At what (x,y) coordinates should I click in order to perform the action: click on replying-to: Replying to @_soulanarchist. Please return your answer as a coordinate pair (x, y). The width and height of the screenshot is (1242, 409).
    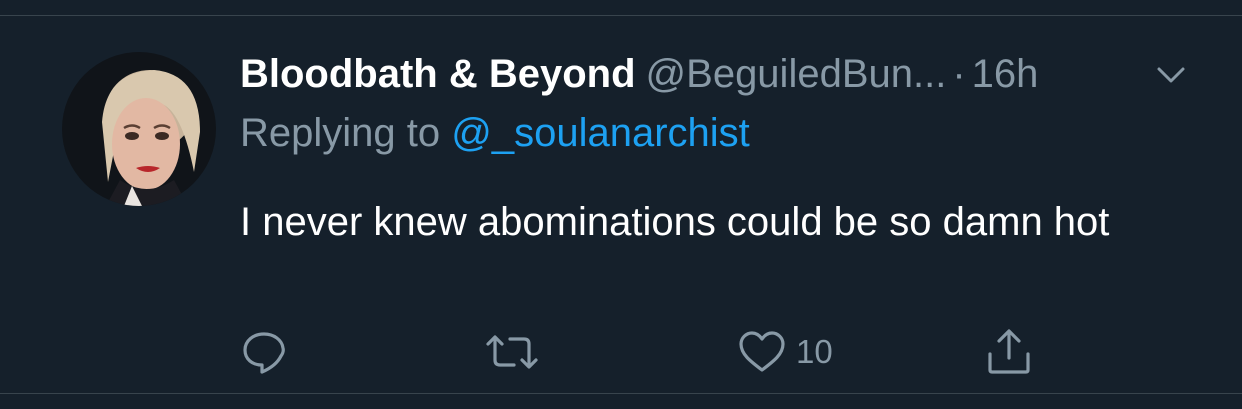
    Looking at the image, I should click on (495, 133).